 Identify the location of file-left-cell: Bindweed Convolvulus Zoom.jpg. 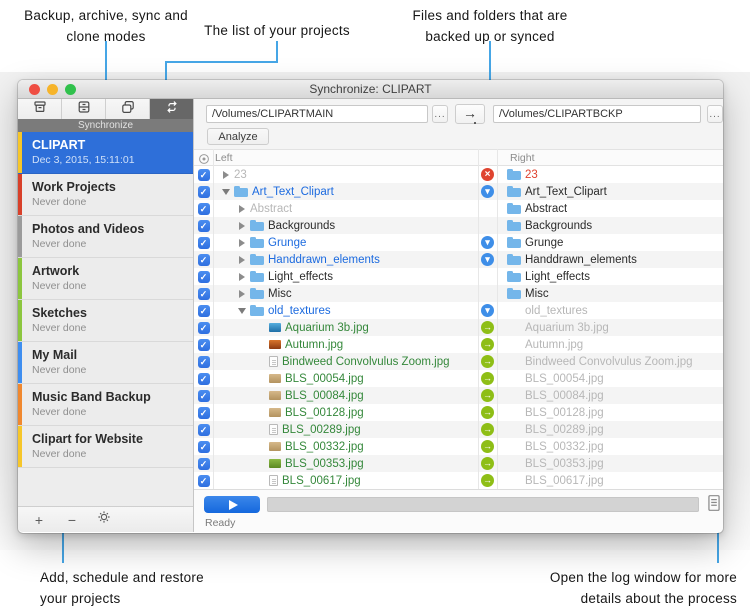
(345, 362).